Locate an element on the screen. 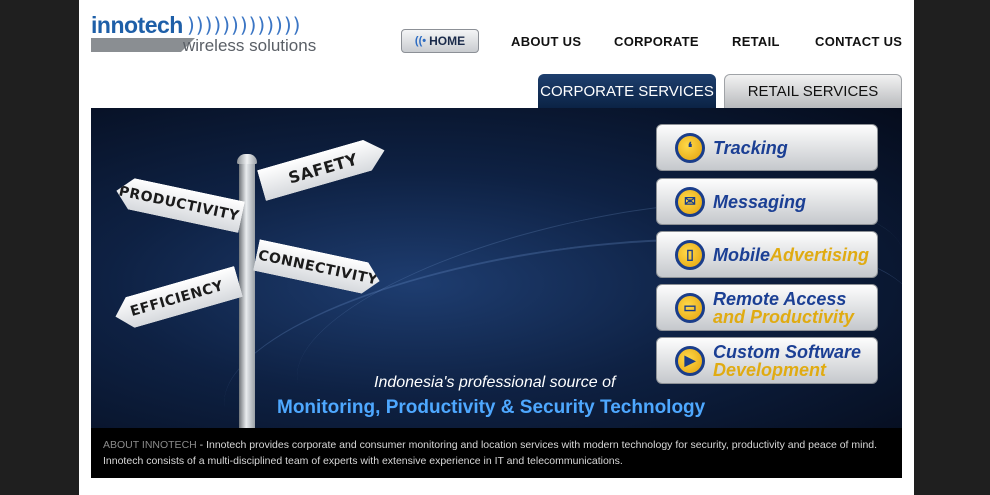 The width and height of the screenshot is (990, 495). tab-corporate-services: CORPORATE SERVICES is located at coordinates (627, 91).